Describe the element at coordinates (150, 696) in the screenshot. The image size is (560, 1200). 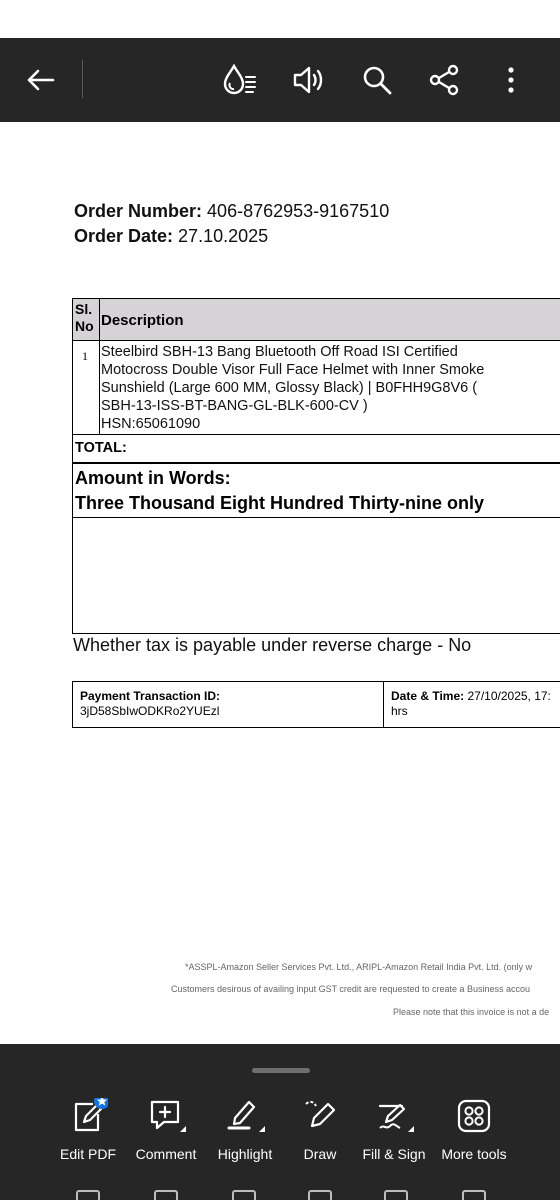
I see `transaction-id-label: Payment Transaction ID:` at that location.